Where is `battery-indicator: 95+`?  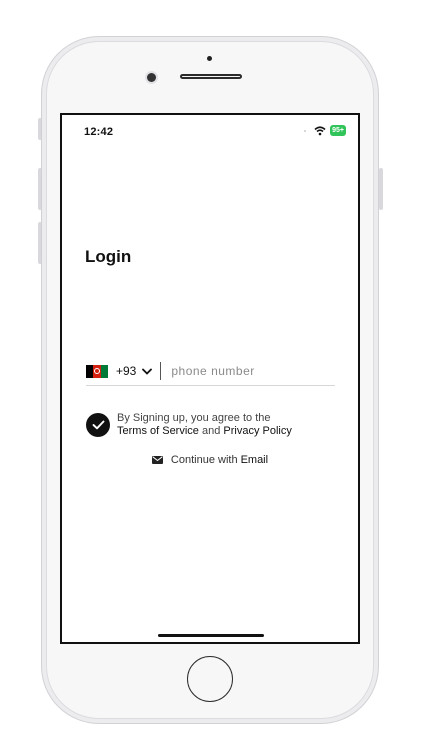 battery-indicator: 95+ is located at coordinates (338, 130).